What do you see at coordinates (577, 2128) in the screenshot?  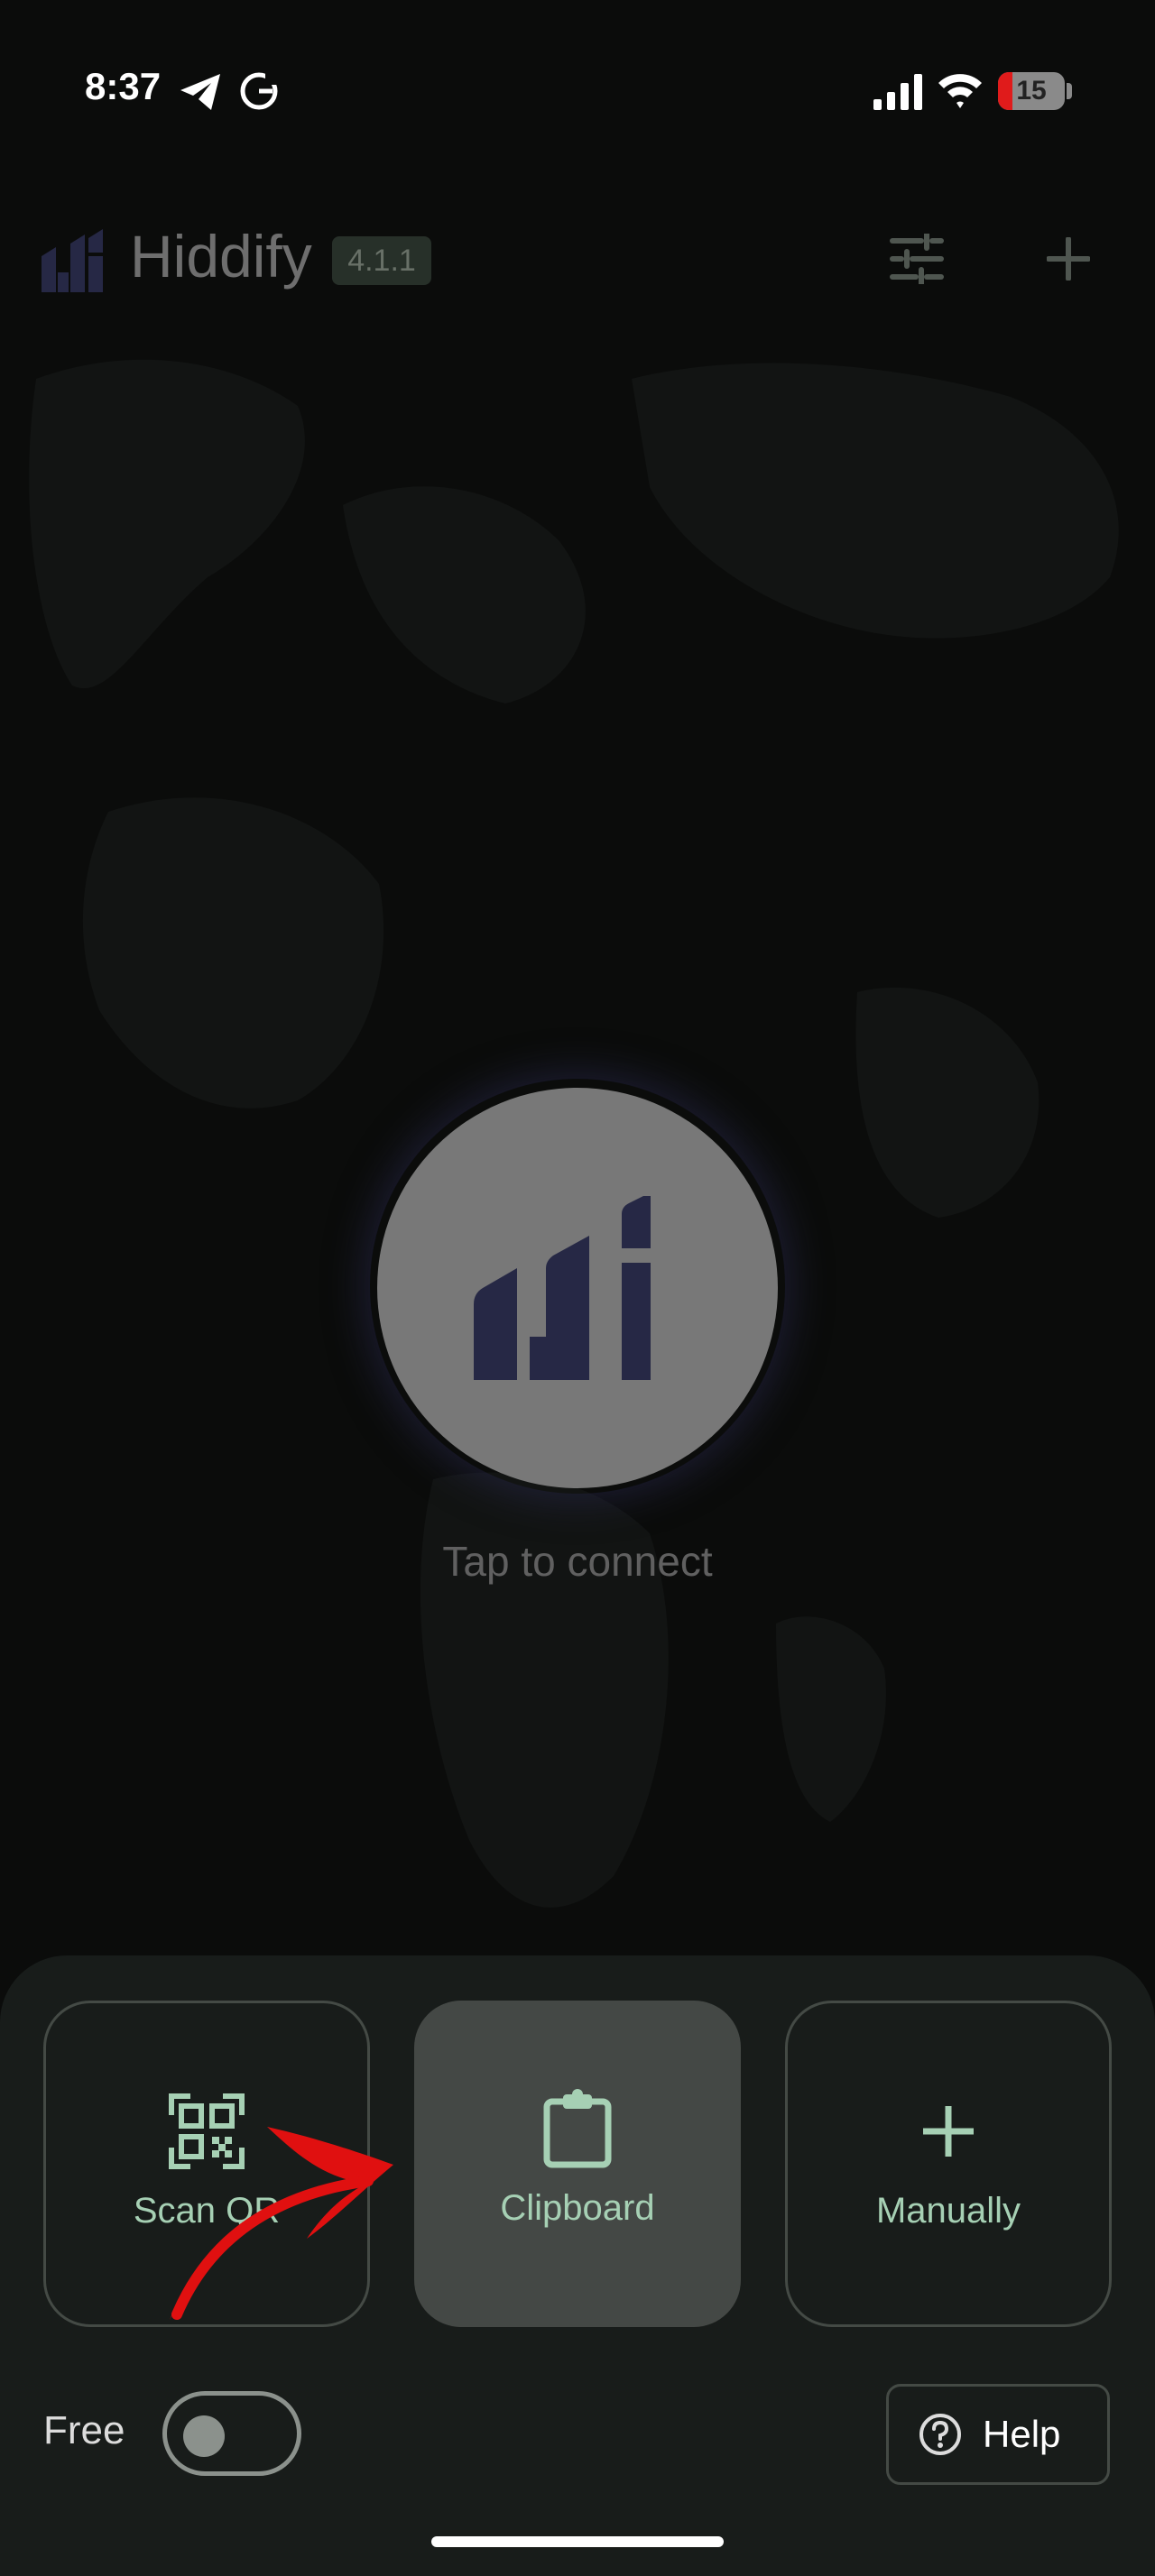 I see `clipboard-icon` at bounding box center [577, 2128].